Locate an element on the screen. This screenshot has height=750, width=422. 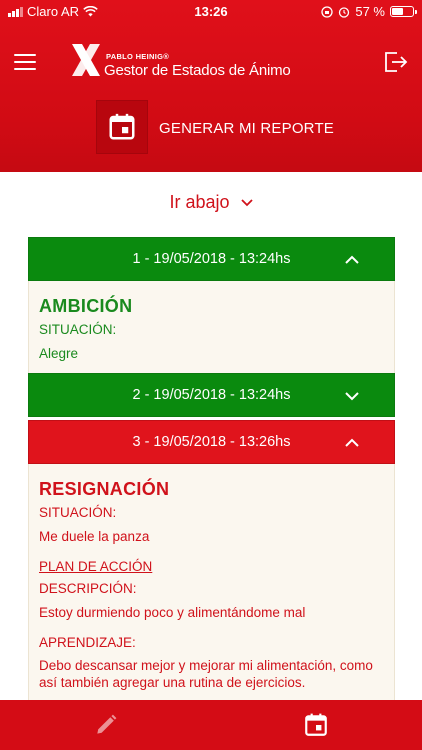
description-label: DESCRIPCIÓN: is located at coordinates (88, 588).